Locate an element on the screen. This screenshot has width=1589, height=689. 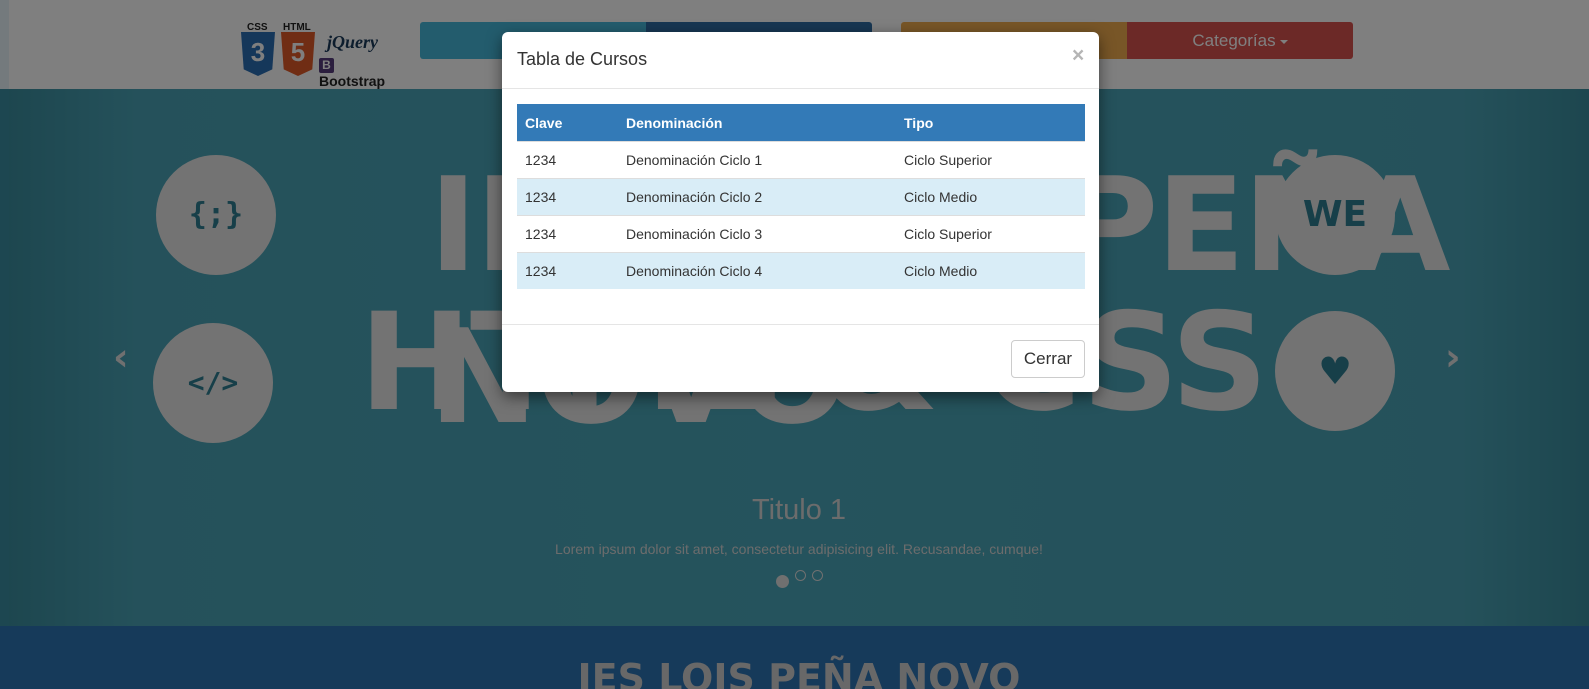
cell-denominacion: Denominación Ciclo 3 is located at coordinates (757, 234).